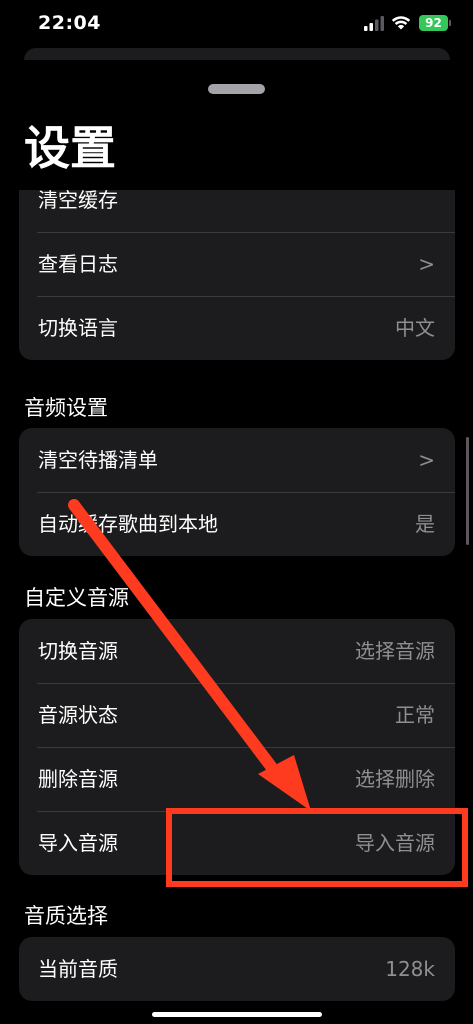  Describe the element at coordinates (70, 148) in the screenshot. I see `page-title: 设置` at that location.